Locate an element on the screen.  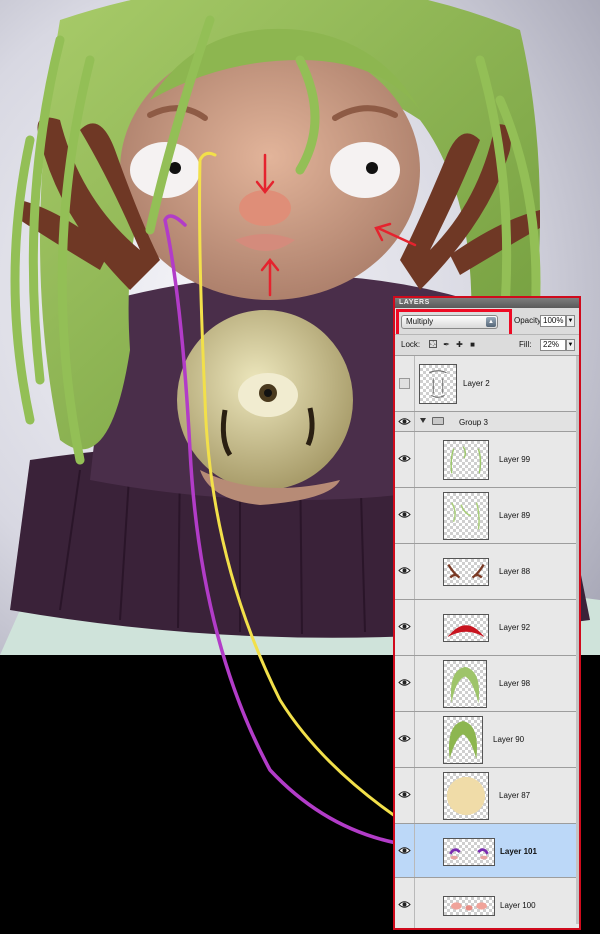
layer-row: Layer 98 is located at coordinates (487, 684).